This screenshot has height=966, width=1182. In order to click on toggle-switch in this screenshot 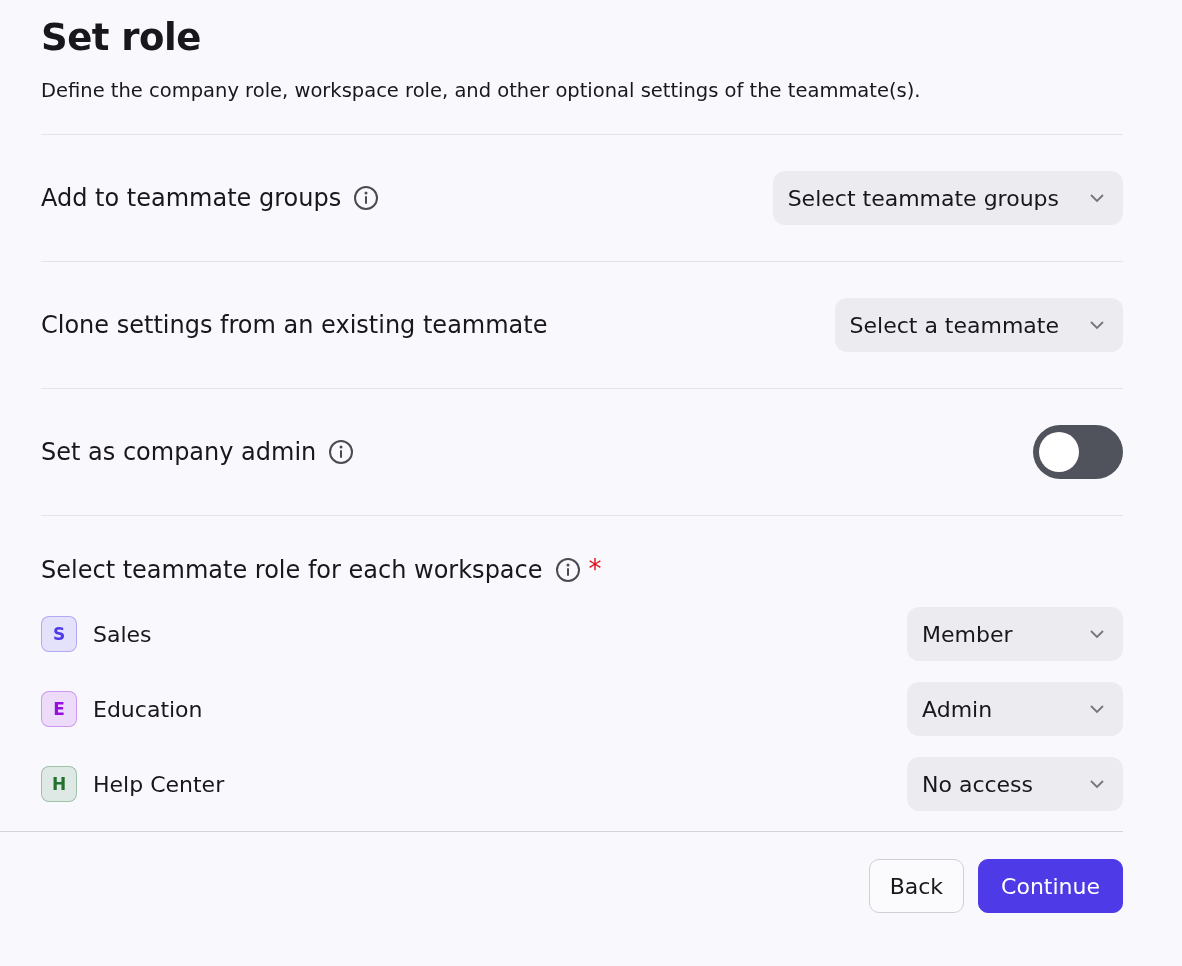, I will do `click(1078, 452)`.